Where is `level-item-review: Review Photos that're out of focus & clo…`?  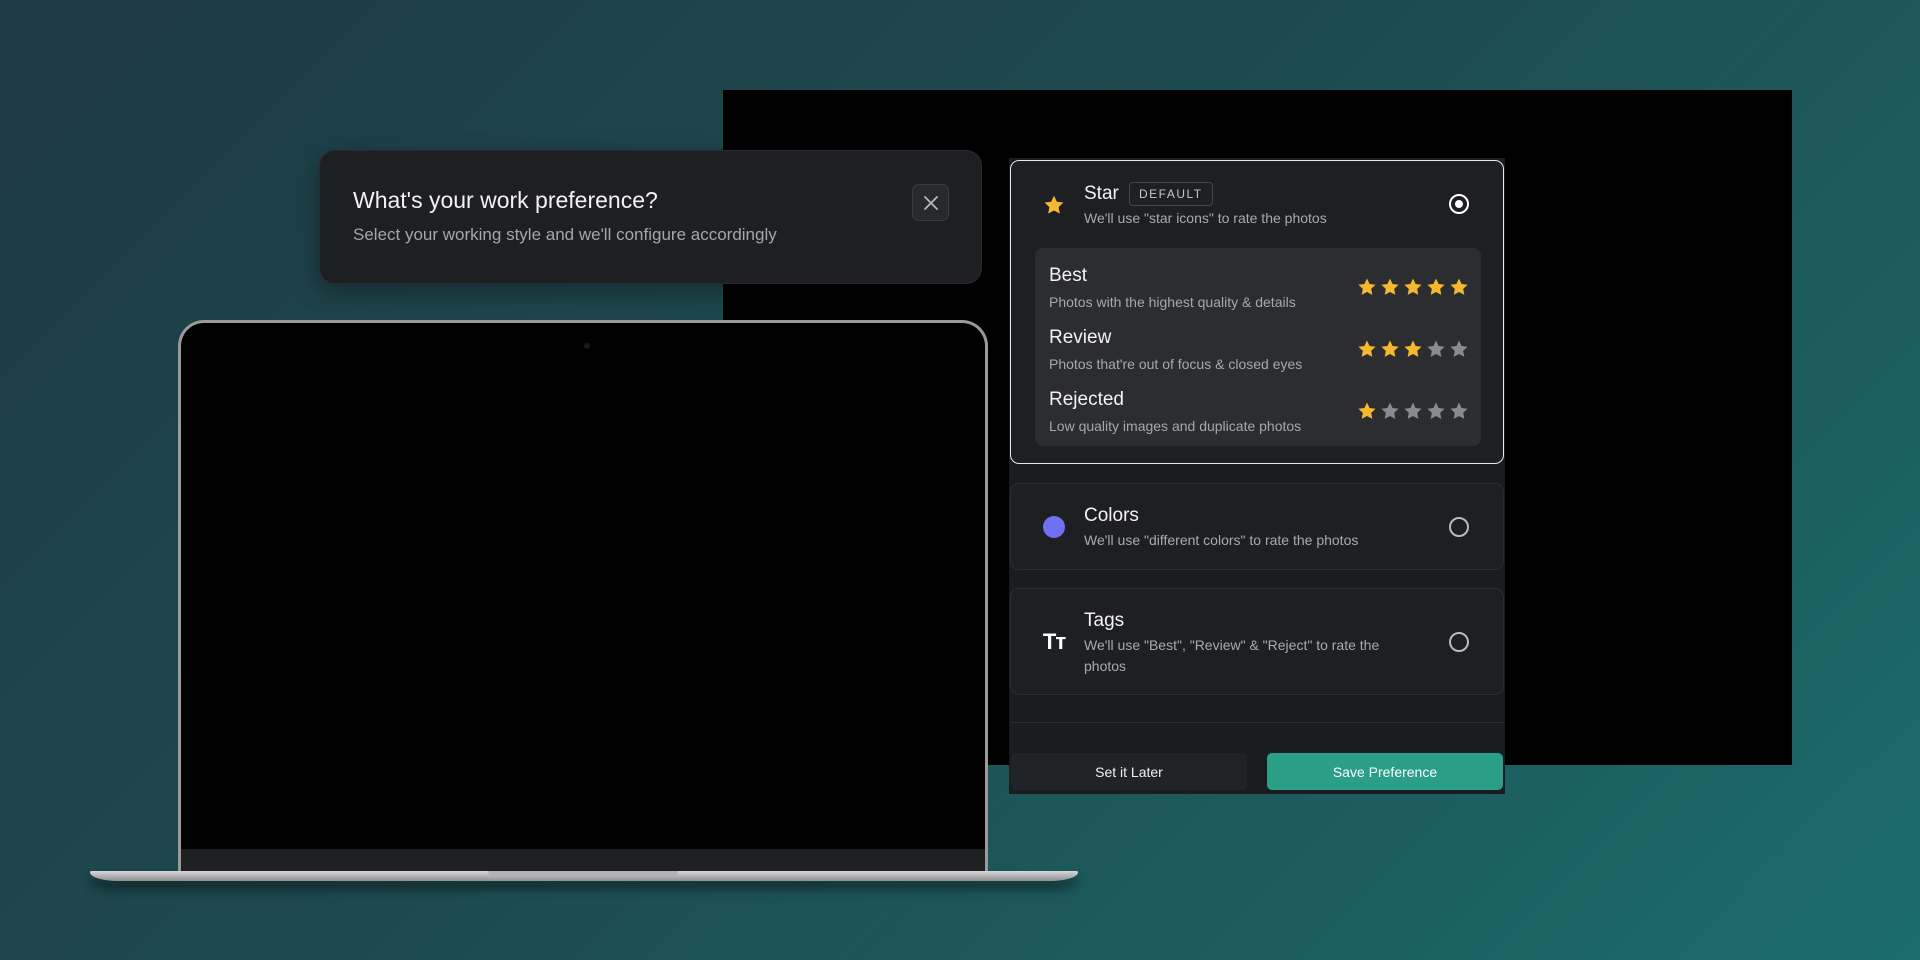
level-item-review: Review Photos that're out of focus & clo… is located at coordinates (1259, 352).